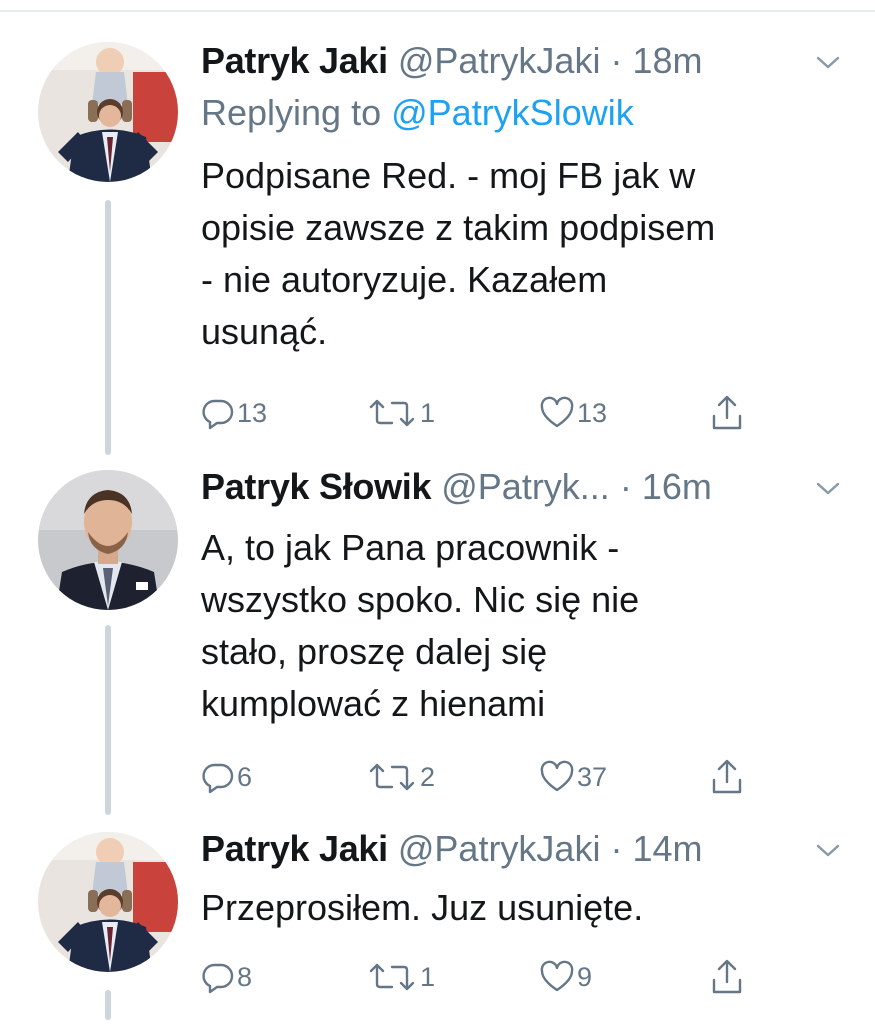 This screenshot has height=1024, width=875. I want to click on replying-to-link: @PatrykSlowik, so click(512, 112).